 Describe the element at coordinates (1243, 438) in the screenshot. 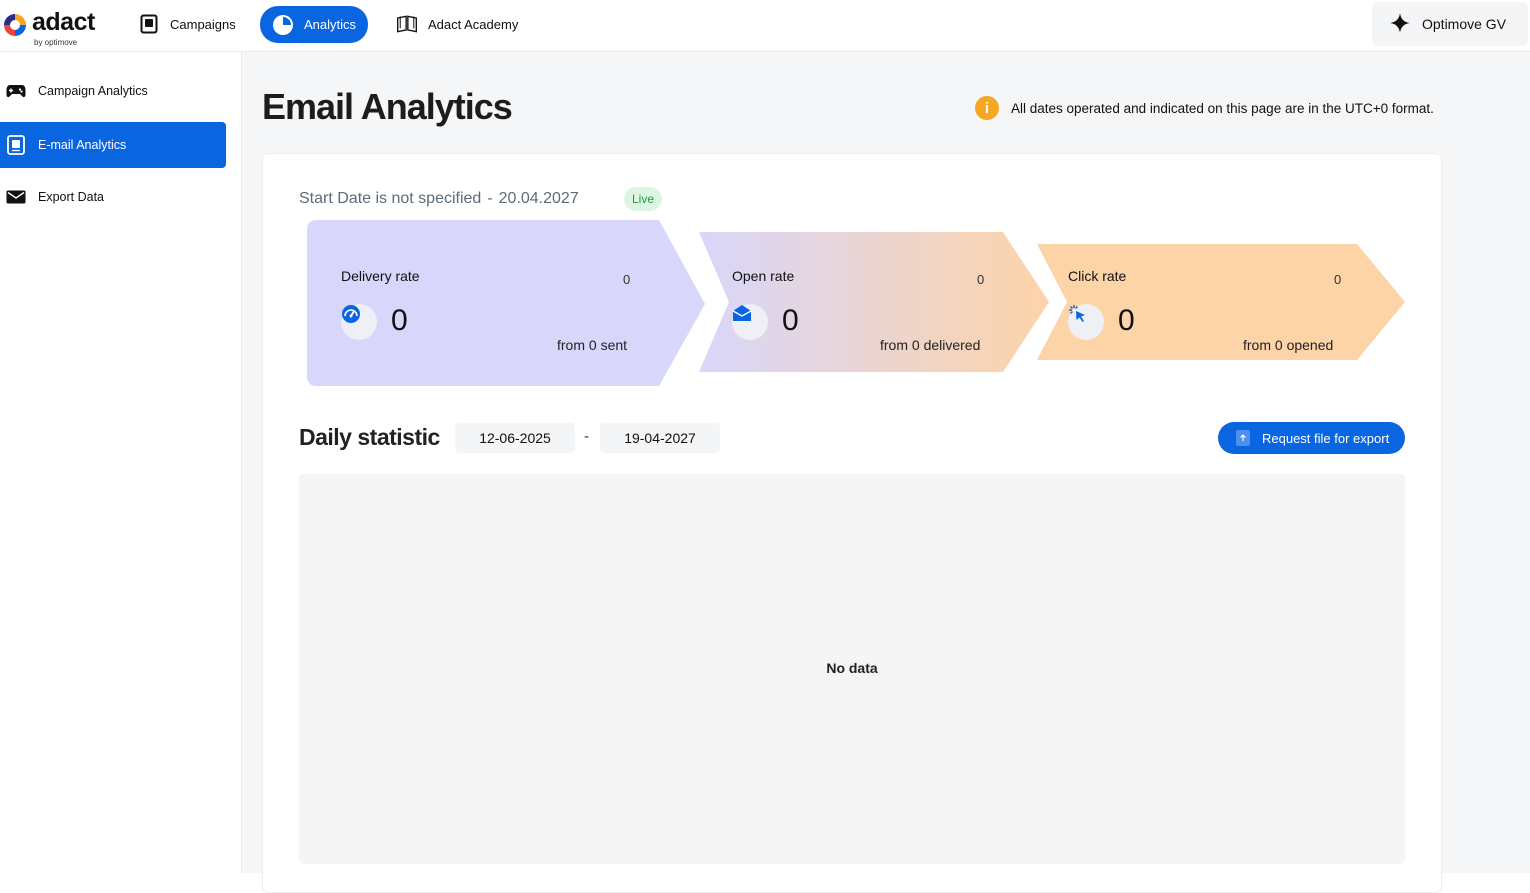

I see `export-file-icon` at that location.